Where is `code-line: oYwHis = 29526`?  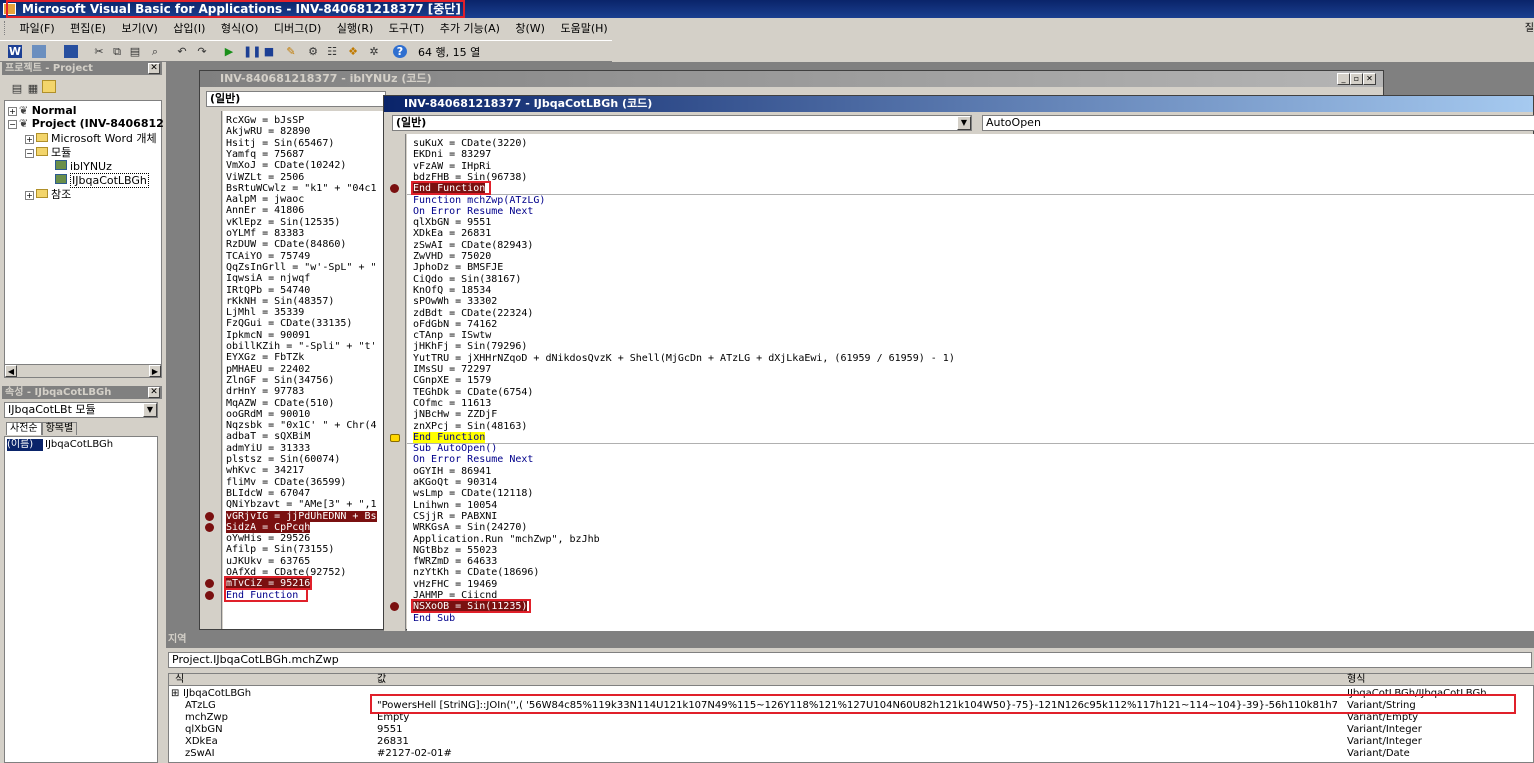 code-line: oYwHis = 29526 is located at coordinates (268, 538).